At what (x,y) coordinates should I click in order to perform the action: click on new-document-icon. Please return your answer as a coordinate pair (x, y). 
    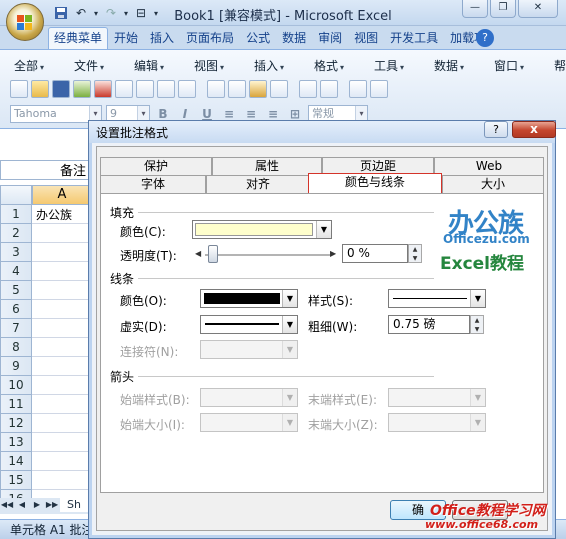
    Looking at the image, I should click on (19, 89).